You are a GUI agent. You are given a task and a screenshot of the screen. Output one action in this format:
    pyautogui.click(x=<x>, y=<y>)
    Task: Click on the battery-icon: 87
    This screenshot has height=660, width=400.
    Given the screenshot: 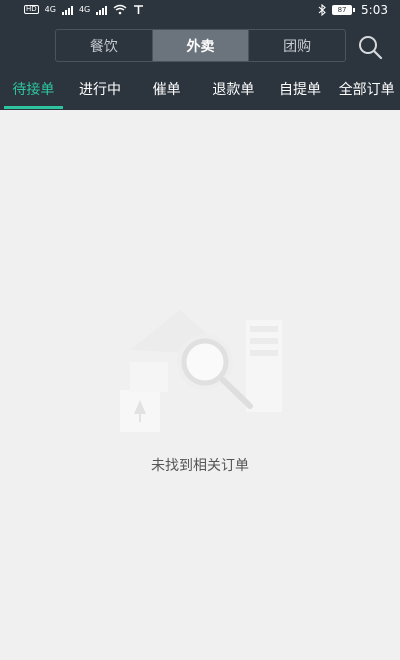 What is the action you would take?
    pyautogui.click(x=344, y=10)
    